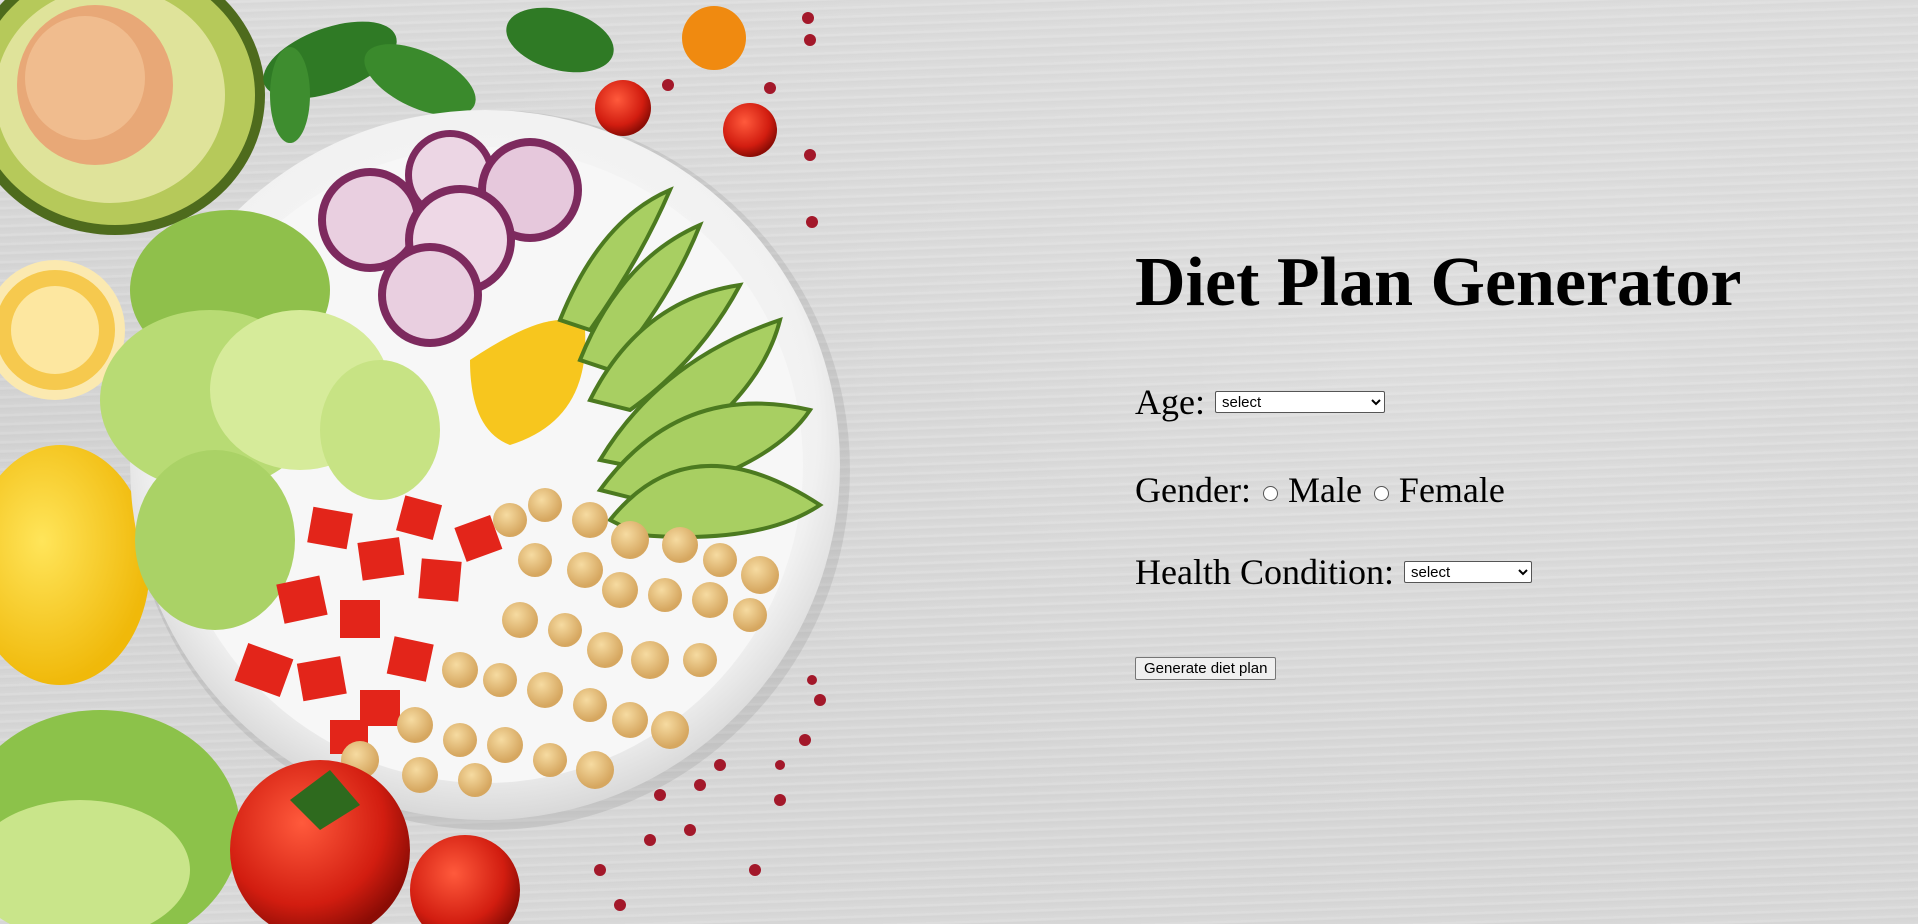 Image resolution: width=1918 pixels, height=924 pixels. I want to click on health-condition-select: select, so click(1467, 572).